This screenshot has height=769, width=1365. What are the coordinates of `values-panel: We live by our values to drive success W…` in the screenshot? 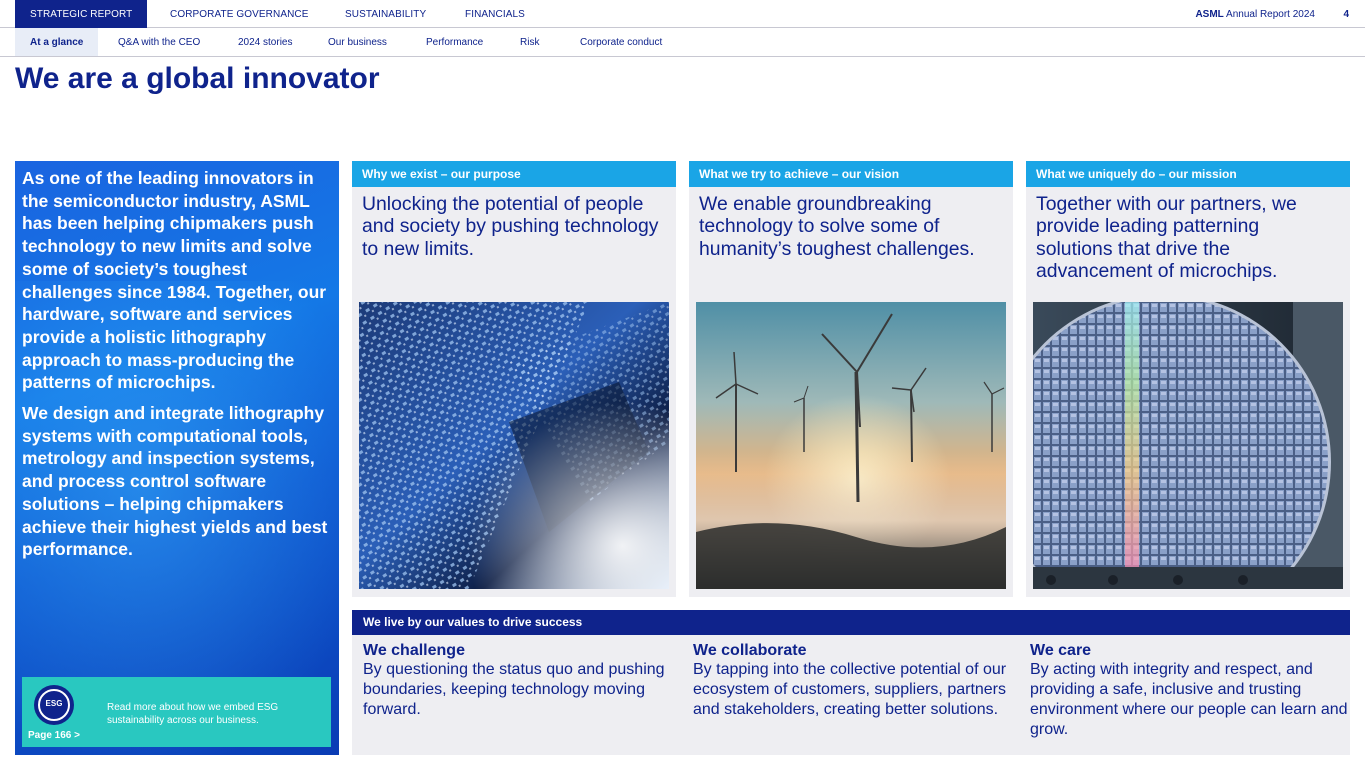 It's located at (851, 682).